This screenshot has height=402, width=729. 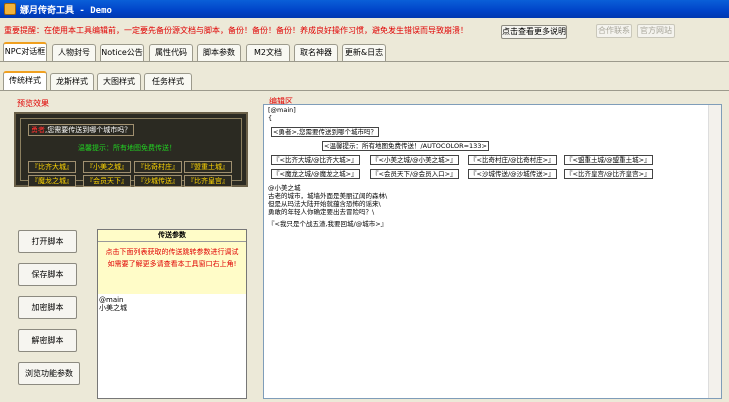 I want to click on editor-cell: <温馨提示：所有地图免费传送！/AUTOCOLOR=133>, so click(x=405, y=146).